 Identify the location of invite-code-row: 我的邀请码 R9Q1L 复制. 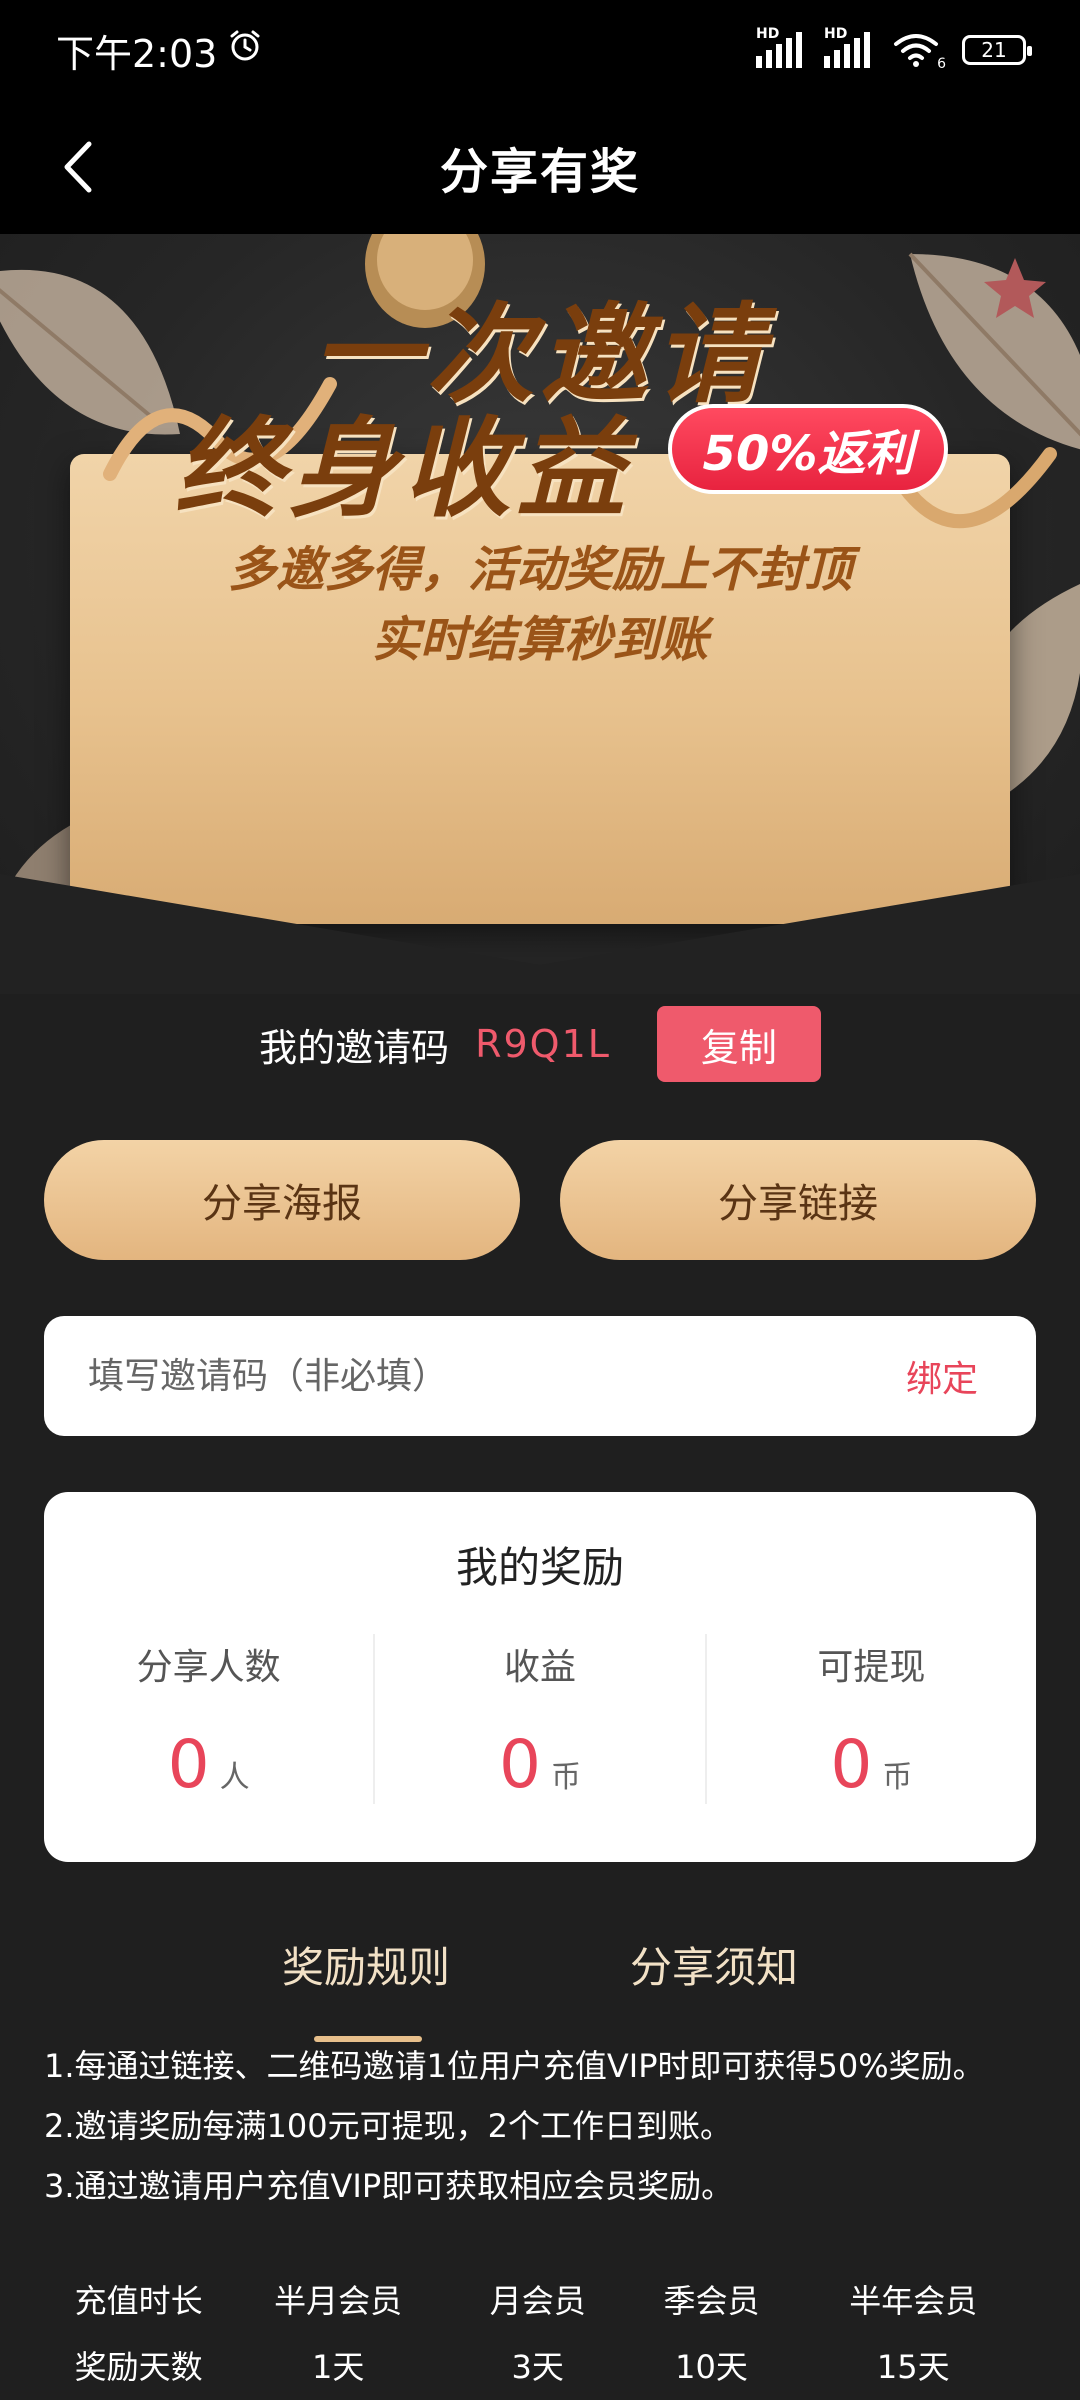
(540, 1044).